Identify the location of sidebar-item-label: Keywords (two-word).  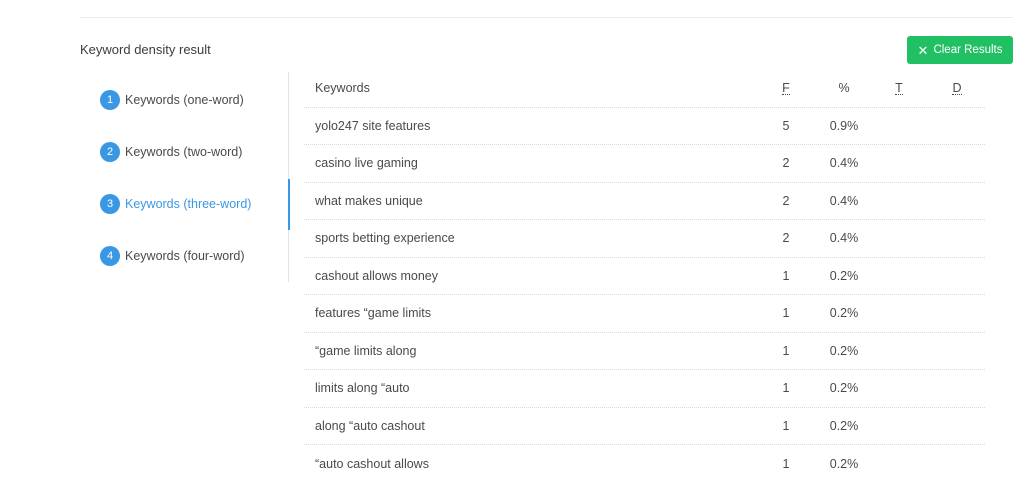
(184, 152).